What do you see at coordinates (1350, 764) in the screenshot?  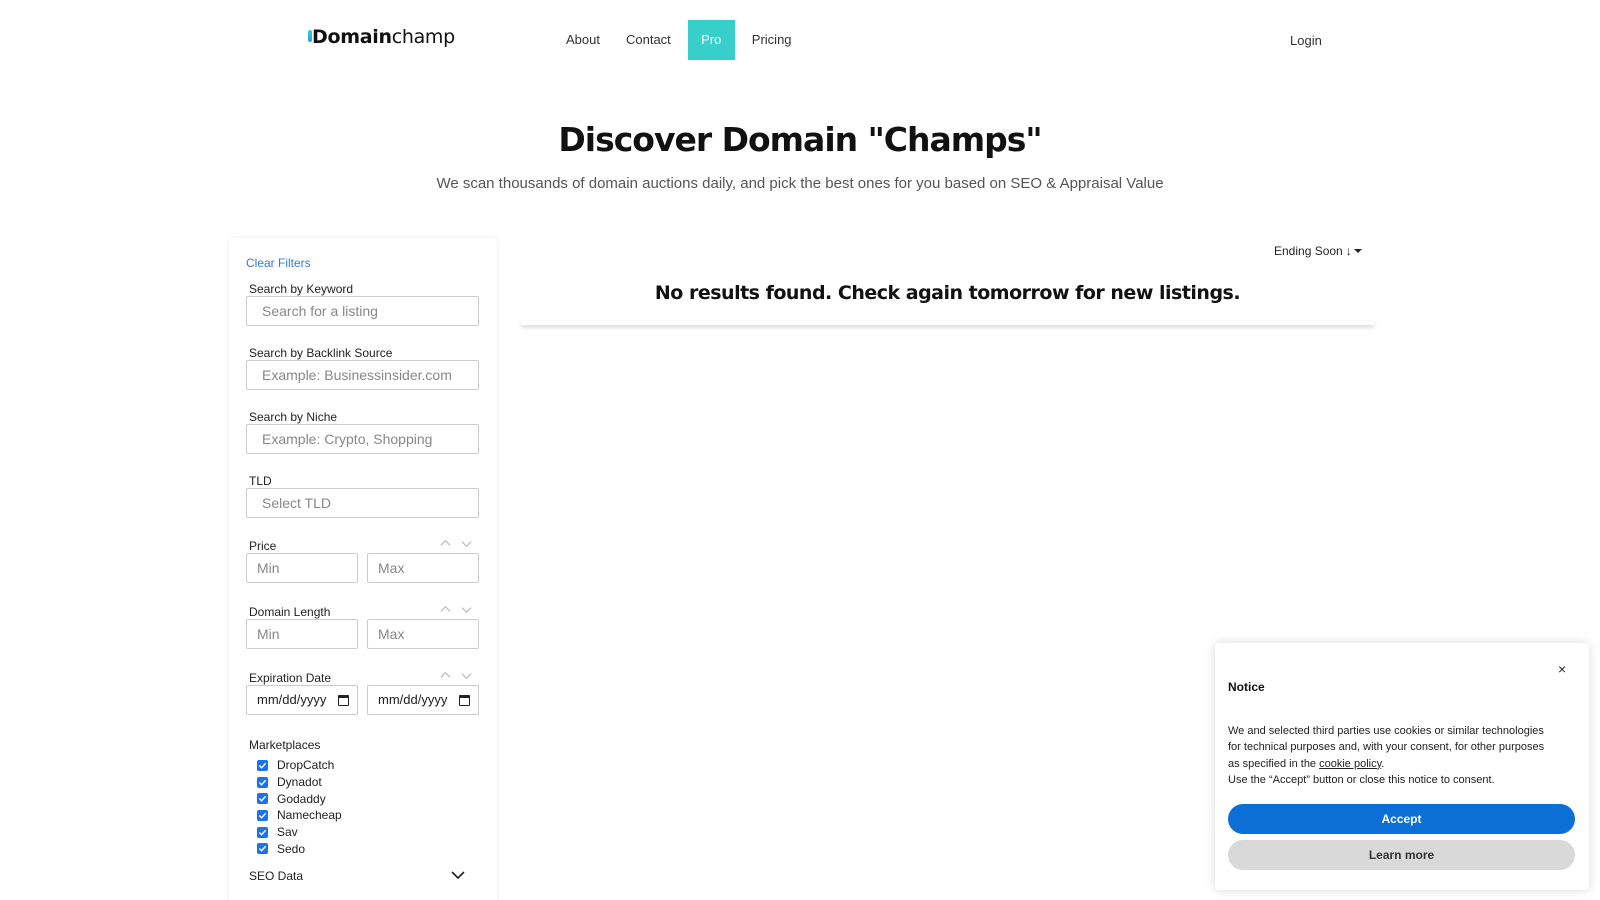 I see `cookie-policy-link: cookie policy` at bounding box center [1350, 764].